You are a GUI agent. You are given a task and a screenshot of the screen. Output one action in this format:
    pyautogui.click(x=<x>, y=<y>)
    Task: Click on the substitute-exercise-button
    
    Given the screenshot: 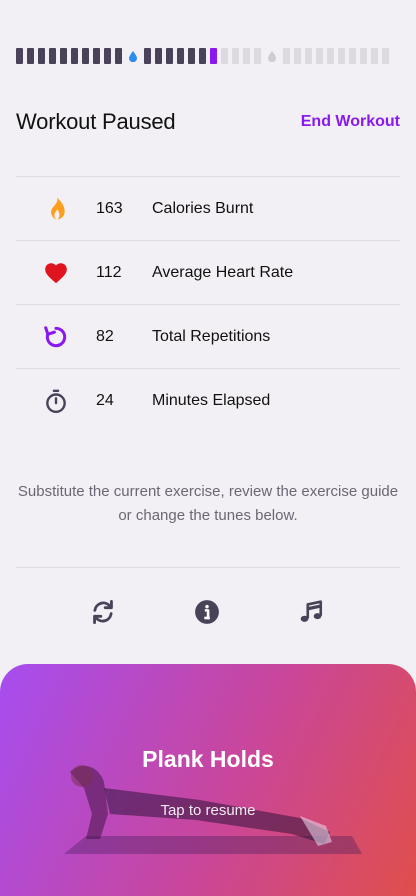 What is the action you would take?
    pyautogui.click(x=103, y=612)
    